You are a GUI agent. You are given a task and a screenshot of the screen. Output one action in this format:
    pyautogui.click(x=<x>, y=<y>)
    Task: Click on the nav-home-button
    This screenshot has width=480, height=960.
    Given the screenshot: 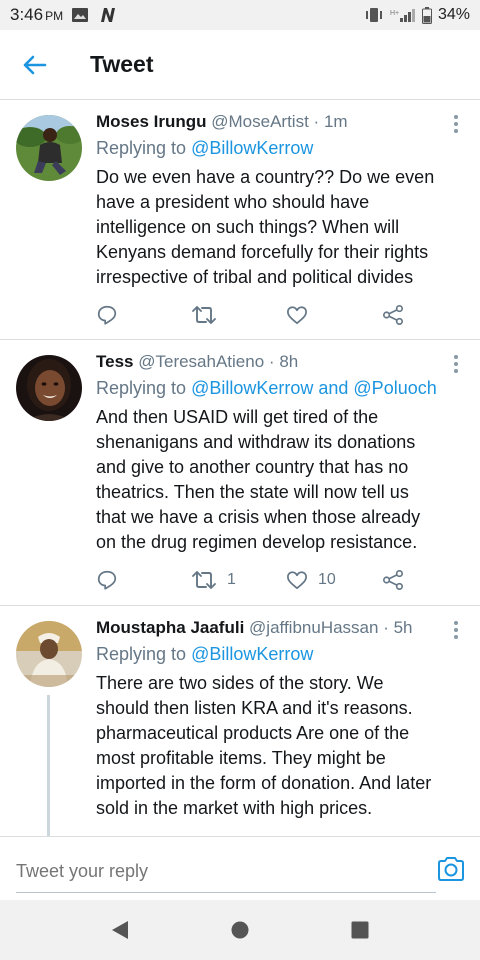 What is the action you would take?
    pyautogui.click(x=240, y=930)
    